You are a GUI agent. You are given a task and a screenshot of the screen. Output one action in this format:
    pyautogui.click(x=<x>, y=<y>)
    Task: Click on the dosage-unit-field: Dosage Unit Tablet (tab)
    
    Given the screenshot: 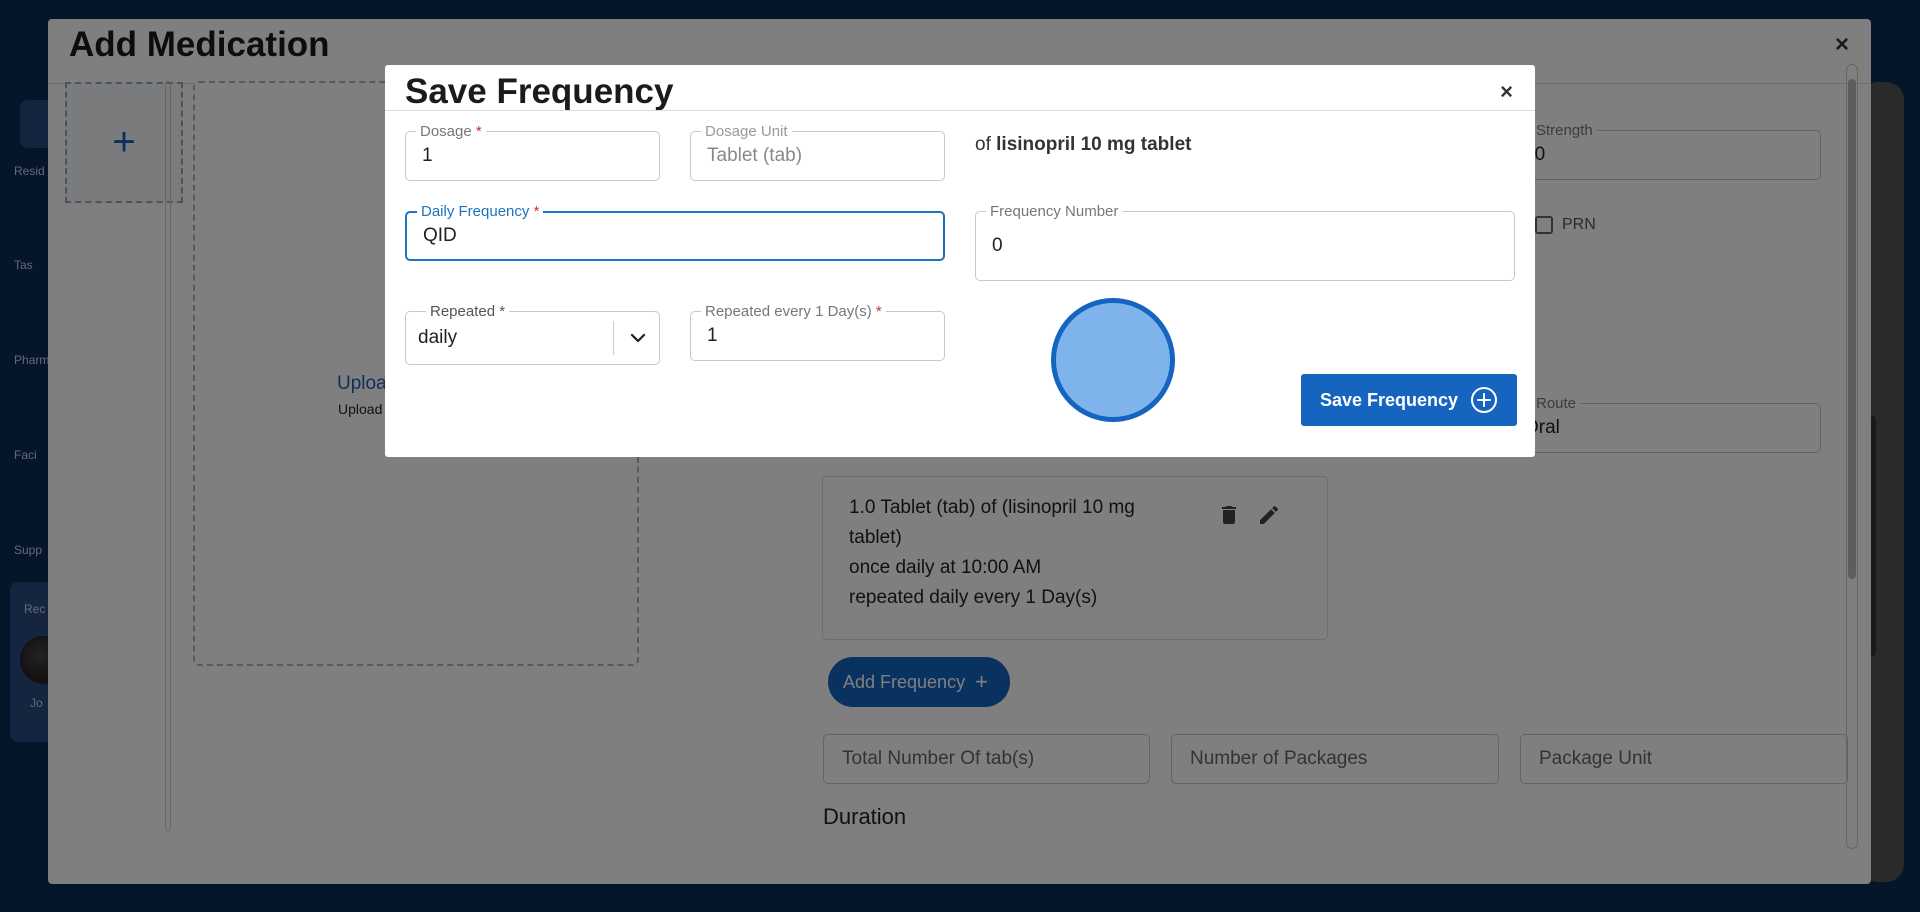 What is the action you would take?
    pyautogui.click(x=817, y=152)
    